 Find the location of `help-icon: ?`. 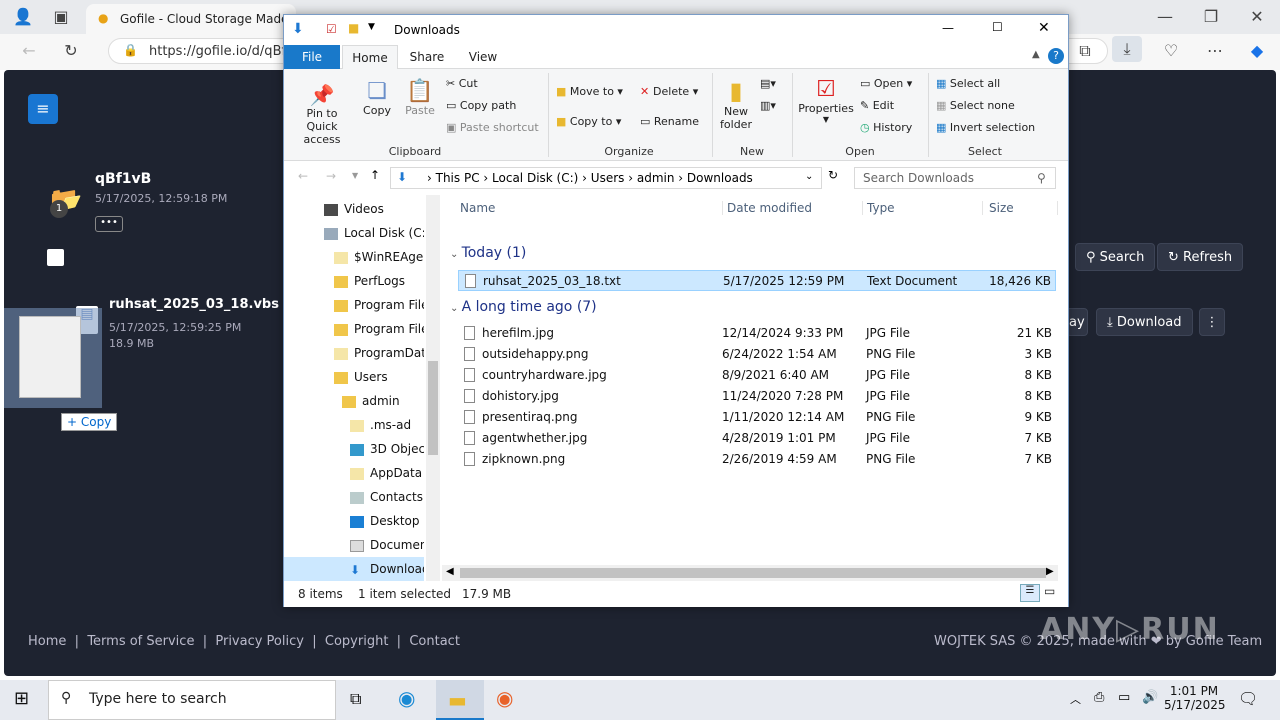

help-icon: ? is located at coordinates (1056, 56).